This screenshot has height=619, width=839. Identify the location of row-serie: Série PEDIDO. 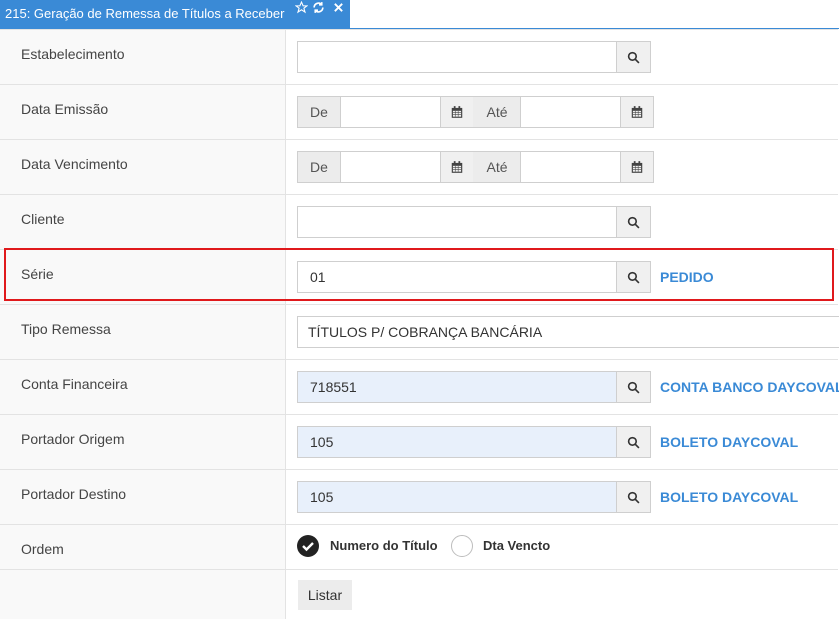
(419, 277).